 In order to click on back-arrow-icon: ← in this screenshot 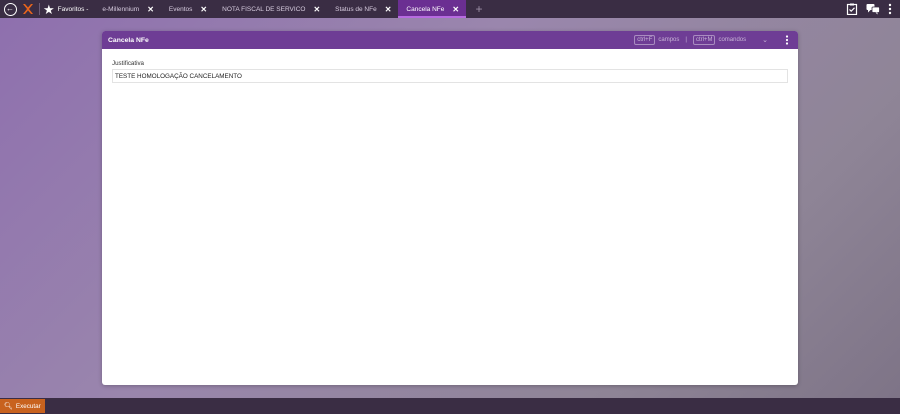, I will do `click(10, 9)`.